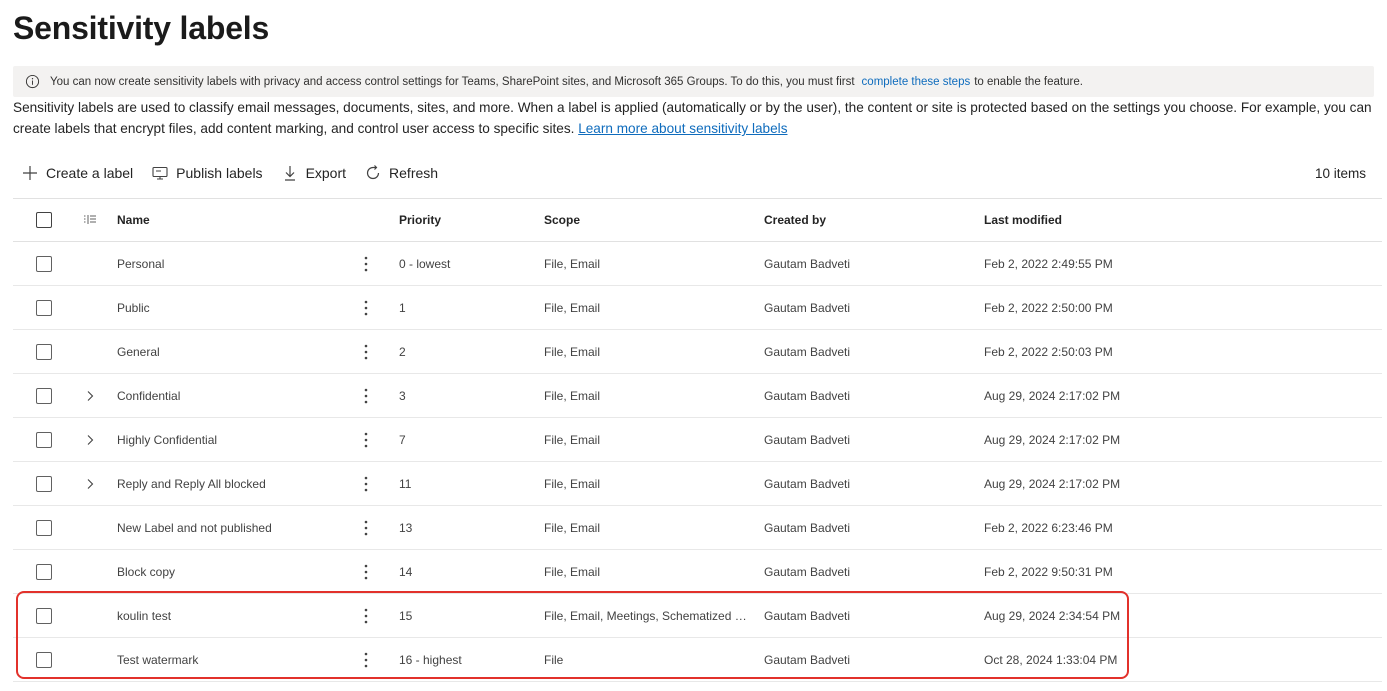  What do you see at coordinates (289, 173) in the screenshot?
I see `download-icon` at bounding box center [289, 173].